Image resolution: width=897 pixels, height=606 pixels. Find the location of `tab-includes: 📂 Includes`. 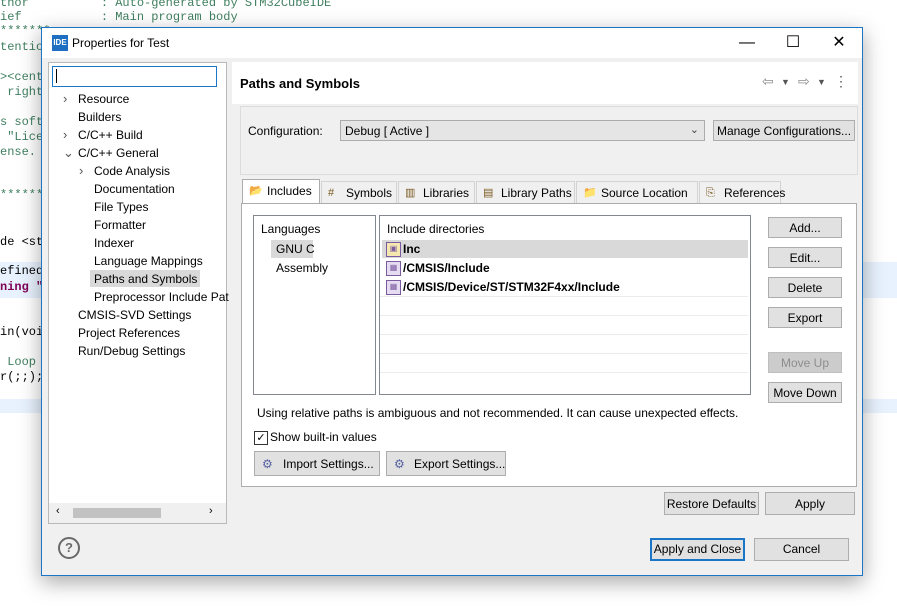

tab-includes: 📂 Includes is located at coordinates (281, 191).